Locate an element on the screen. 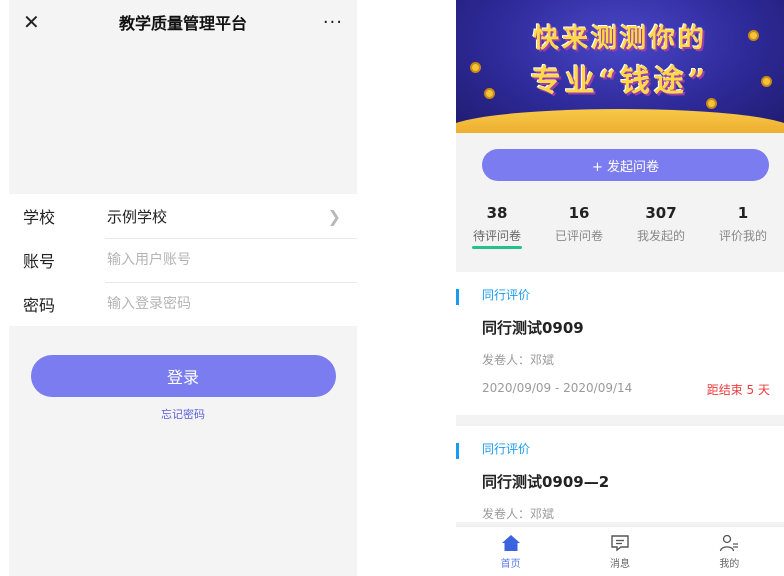 The height and width of the screenshot is (576, 784). login-nav-bar: ✕ 教学质量管理平台 ··· is located at coordinates (183, 22).